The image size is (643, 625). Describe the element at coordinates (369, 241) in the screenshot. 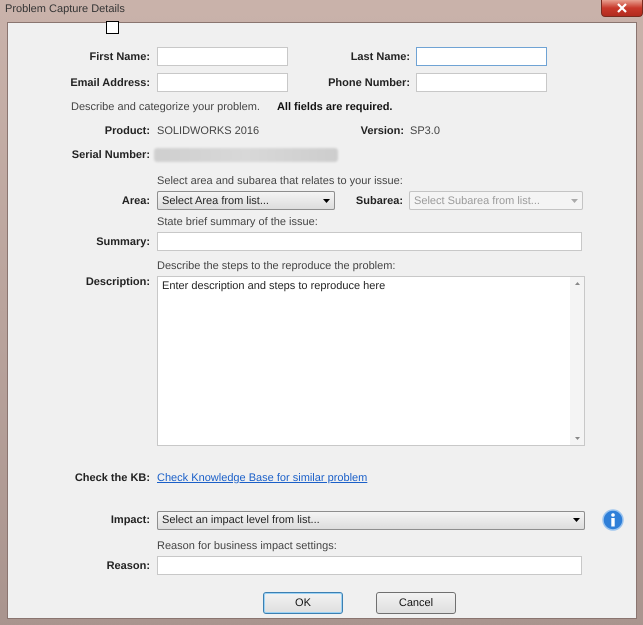

I see `summary-field` at that location.